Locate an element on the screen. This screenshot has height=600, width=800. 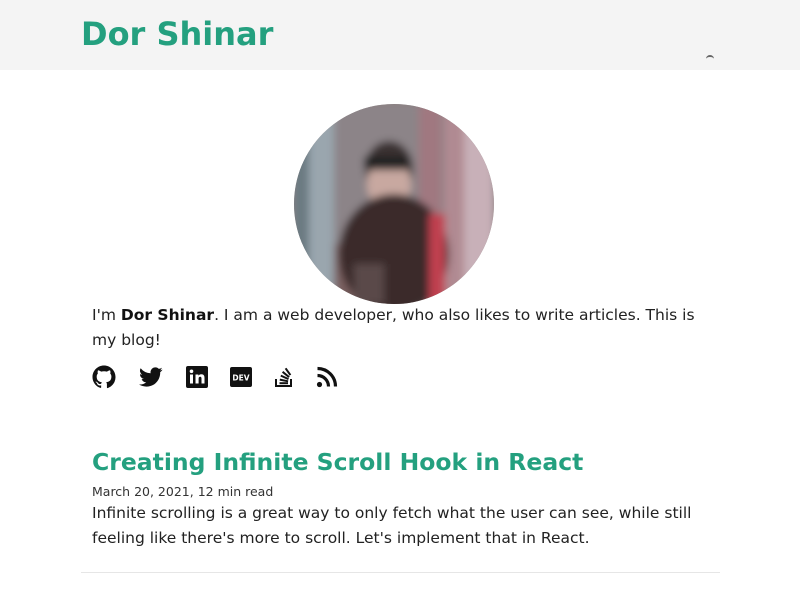
bio-name: Dor Shinar is located at coordinates (167, 315).